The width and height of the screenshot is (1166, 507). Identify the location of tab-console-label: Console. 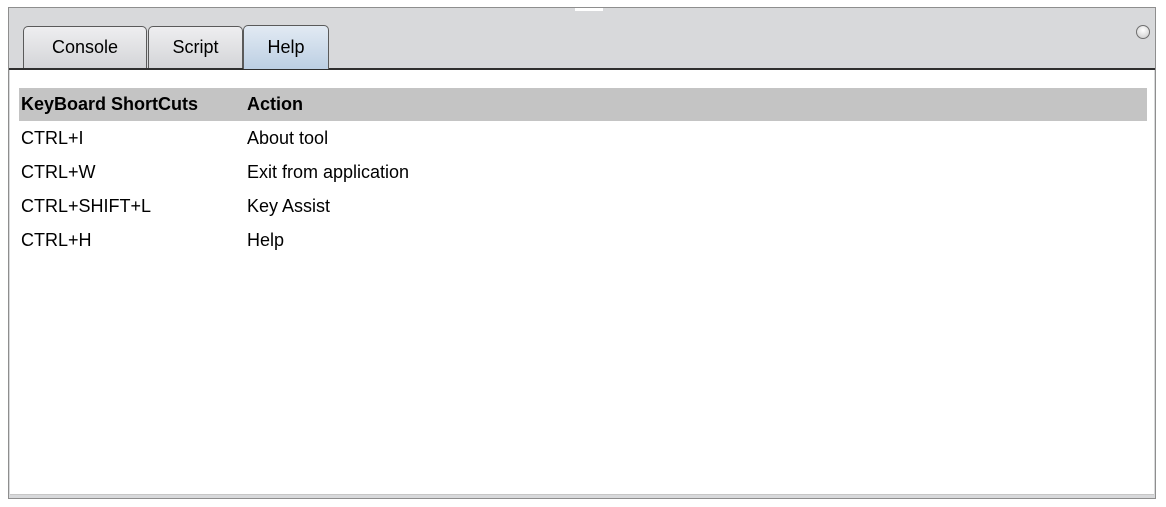
(85, 47).